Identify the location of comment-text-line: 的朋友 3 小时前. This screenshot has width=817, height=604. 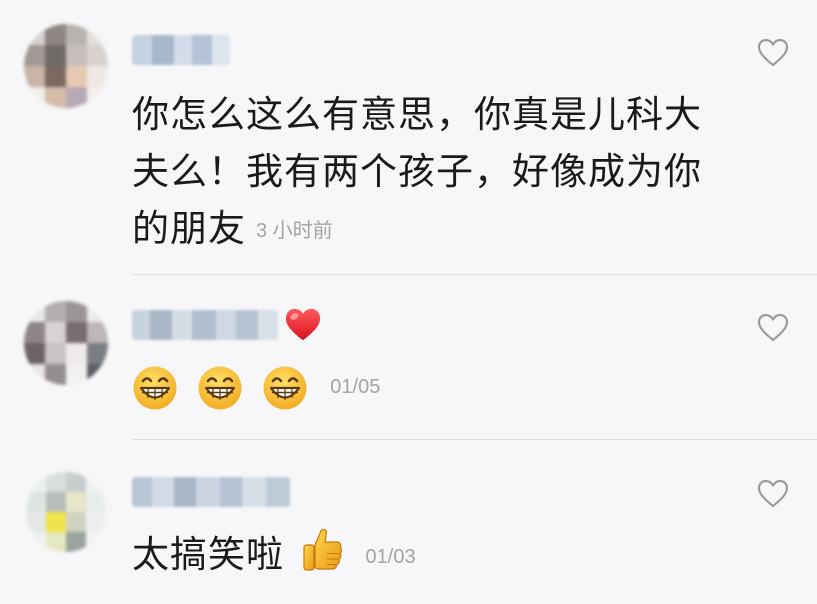
(432, 230).